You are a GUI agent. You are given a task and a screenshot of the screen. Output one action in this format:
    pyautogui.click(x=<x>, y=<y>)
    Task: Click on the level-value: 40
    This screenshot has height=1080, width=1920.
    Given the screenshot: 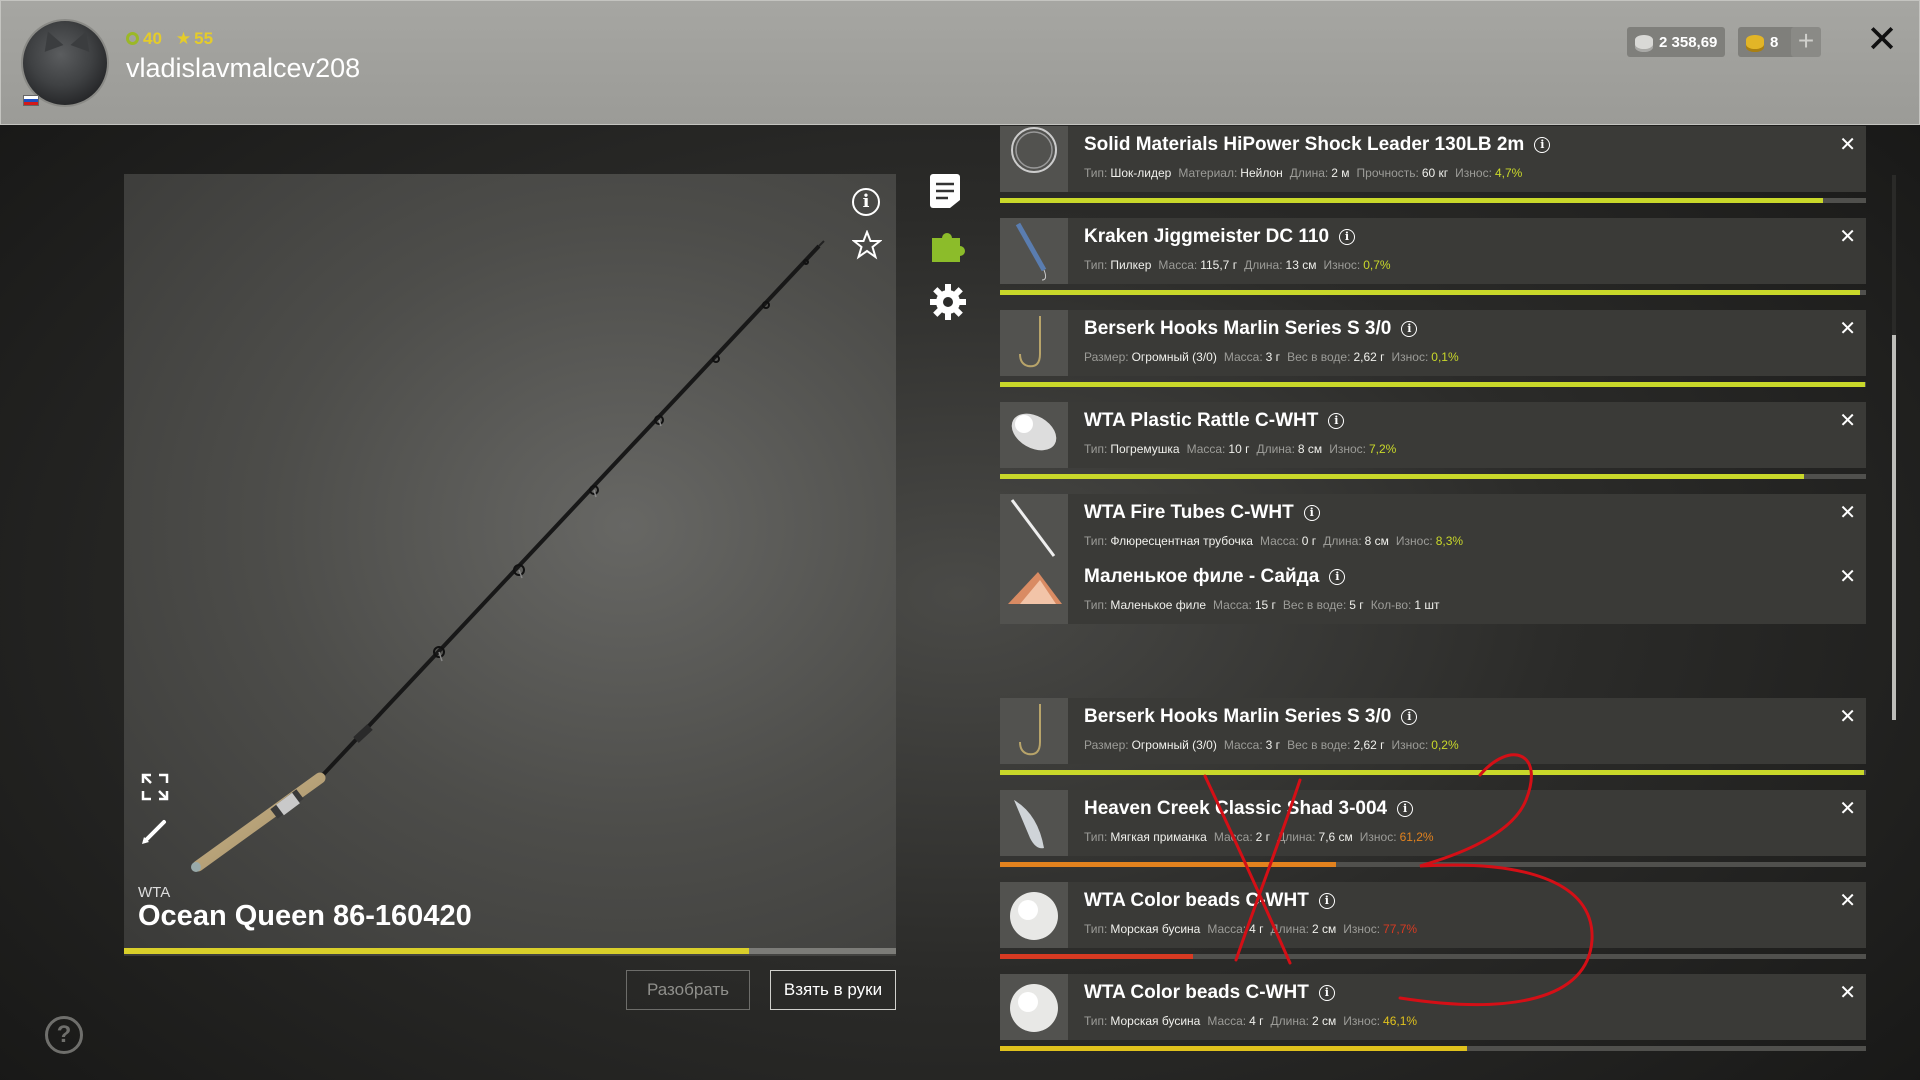 What is the action you would take?
    pyautogui.click(x=152, y=38)
    